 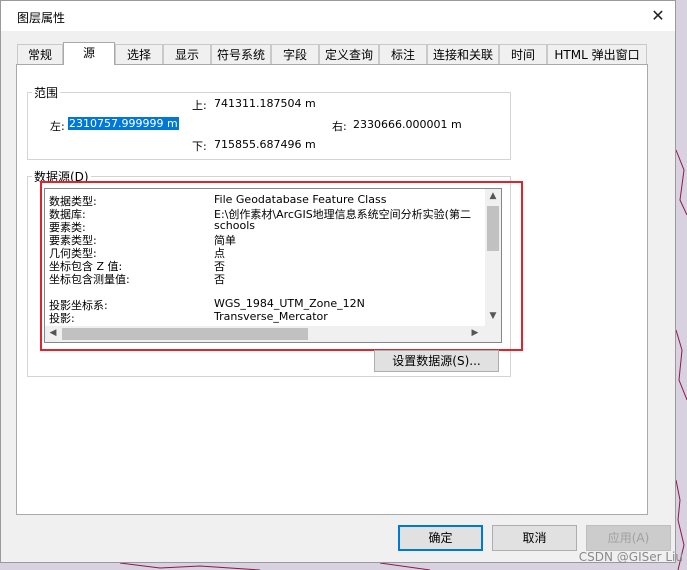 What do you see at coordinates (407, 124) in the screenshot?
I see `extent-right-value: 2330666.000001 m` at bounding box center [407, 124].